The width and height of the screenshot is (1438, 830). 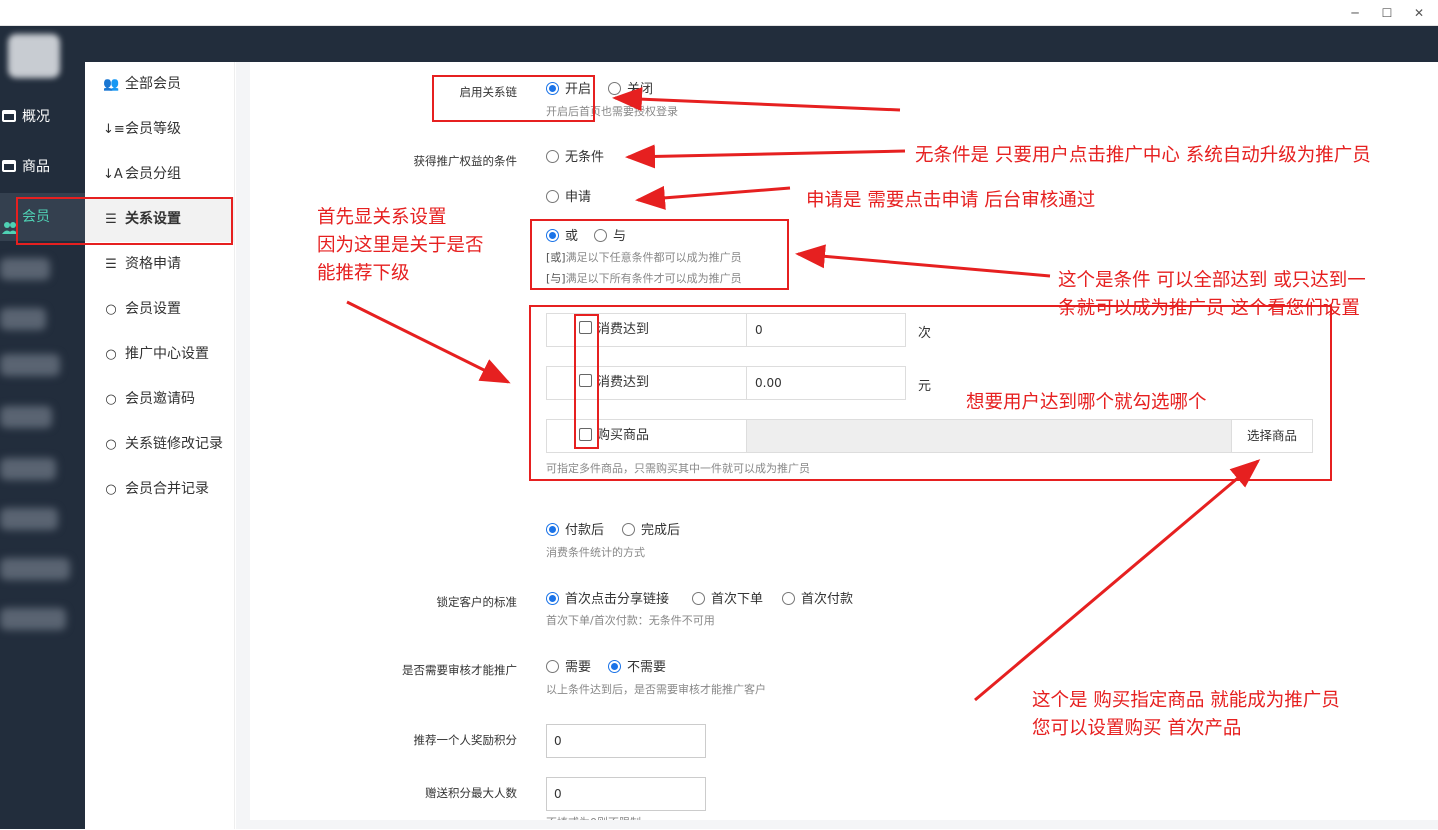 I want to click on need-review-no-radio: 不需要, so click(x=637, y=668).